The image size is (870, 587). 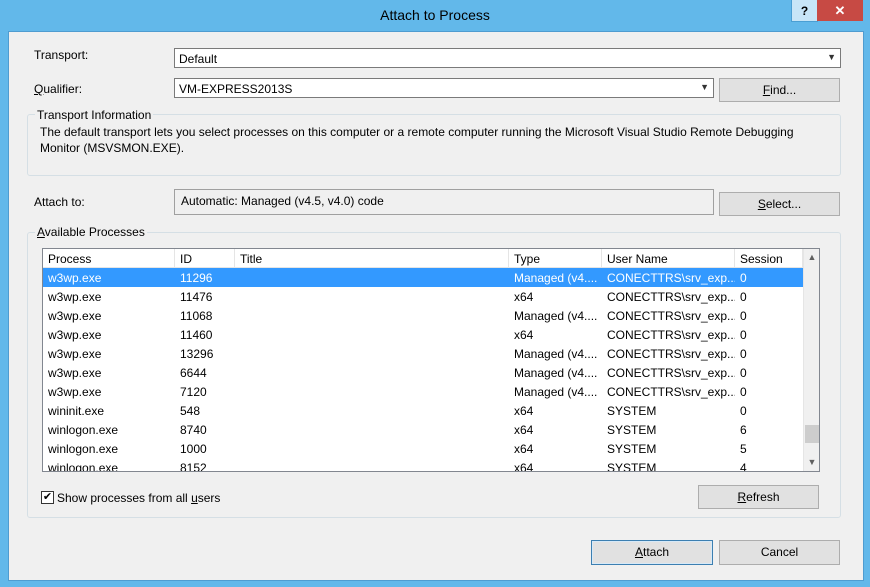 What do you see at coordinates (193, 466) in the screenshot?
I see `cell-id: 8152` at bounding box center [193, 466].